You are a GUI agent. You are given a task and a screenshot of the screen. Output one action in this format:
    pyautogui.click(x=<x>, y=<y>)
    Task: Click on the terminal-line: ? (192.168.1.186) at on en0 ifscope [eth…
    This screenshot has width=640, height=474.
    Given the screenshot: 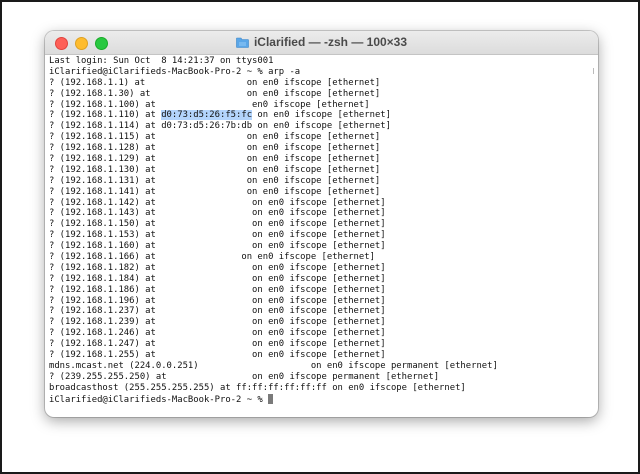 What is the action you would take?
    pyautogui.click(x=217, y=289)
    